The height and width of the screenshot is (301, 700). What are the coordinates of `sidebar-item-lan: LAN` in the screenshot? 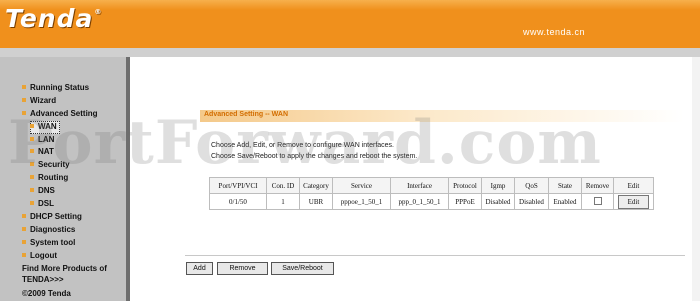 It's located at (42, 140).